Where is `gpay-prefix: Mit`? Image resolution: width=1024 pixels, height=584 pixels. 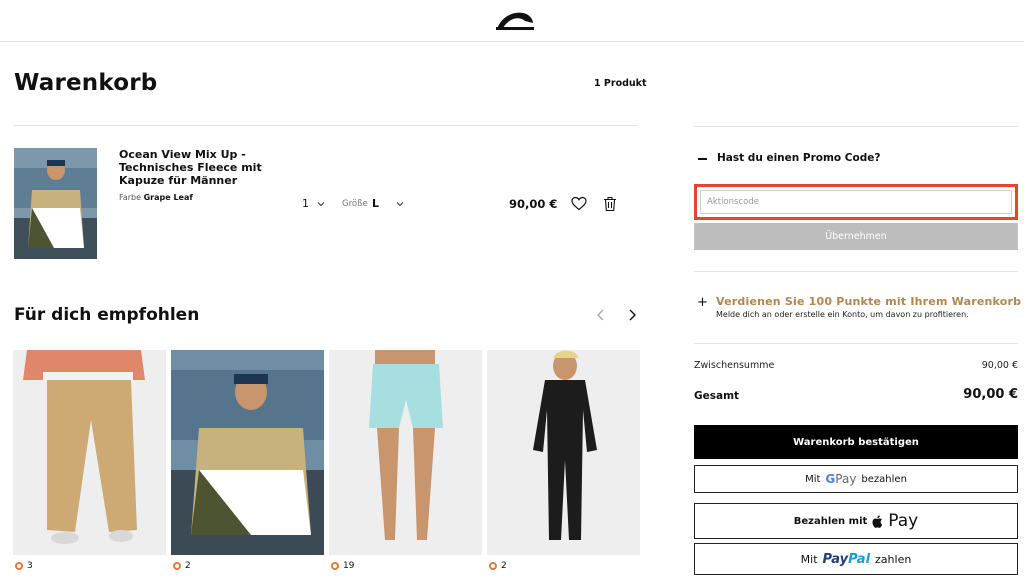
gpay-prefix: Mit is located at coordinates (813, 479).